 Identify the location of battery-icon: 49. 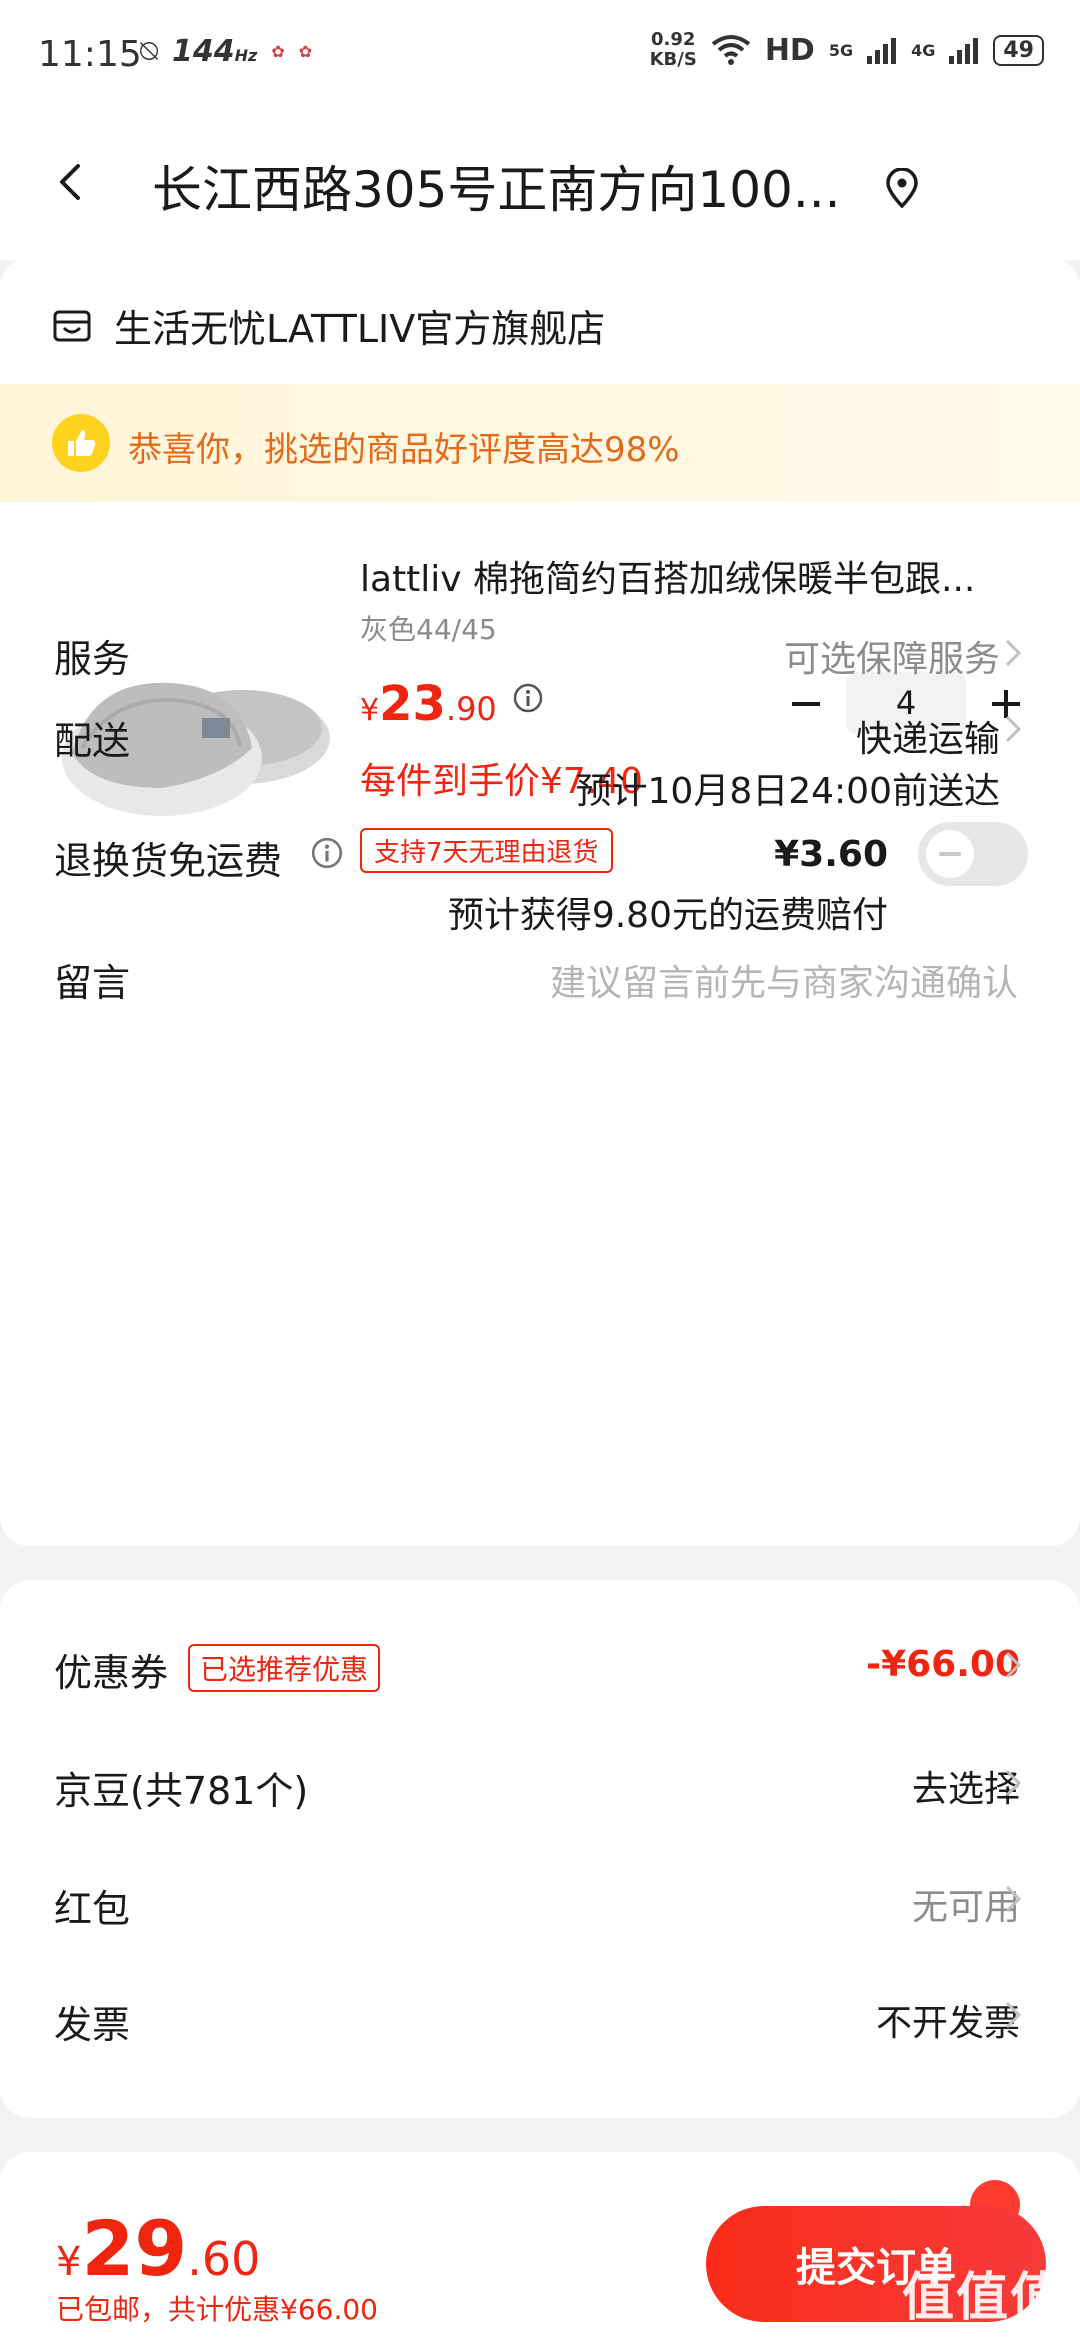
(1018, 50).